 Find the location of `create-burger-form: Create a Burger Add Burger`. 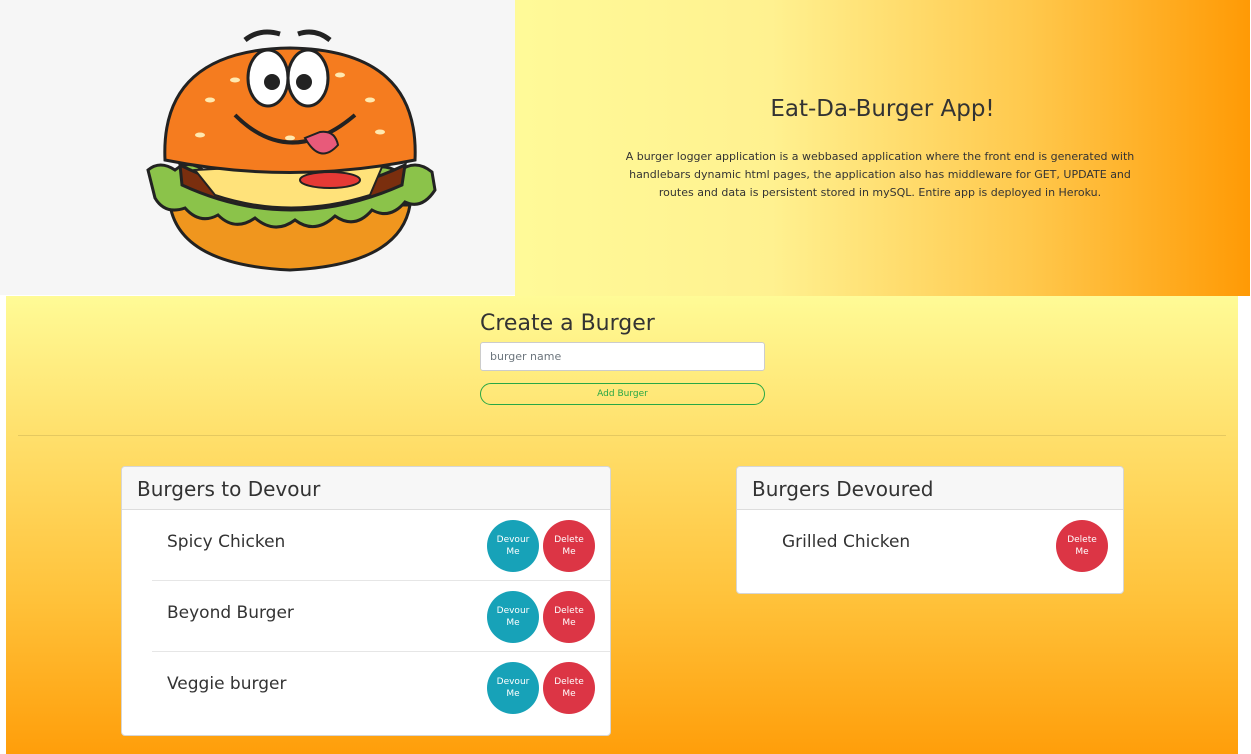

create-burger-form: Create a Burger Add Burger is located at coordinates (622, 355).